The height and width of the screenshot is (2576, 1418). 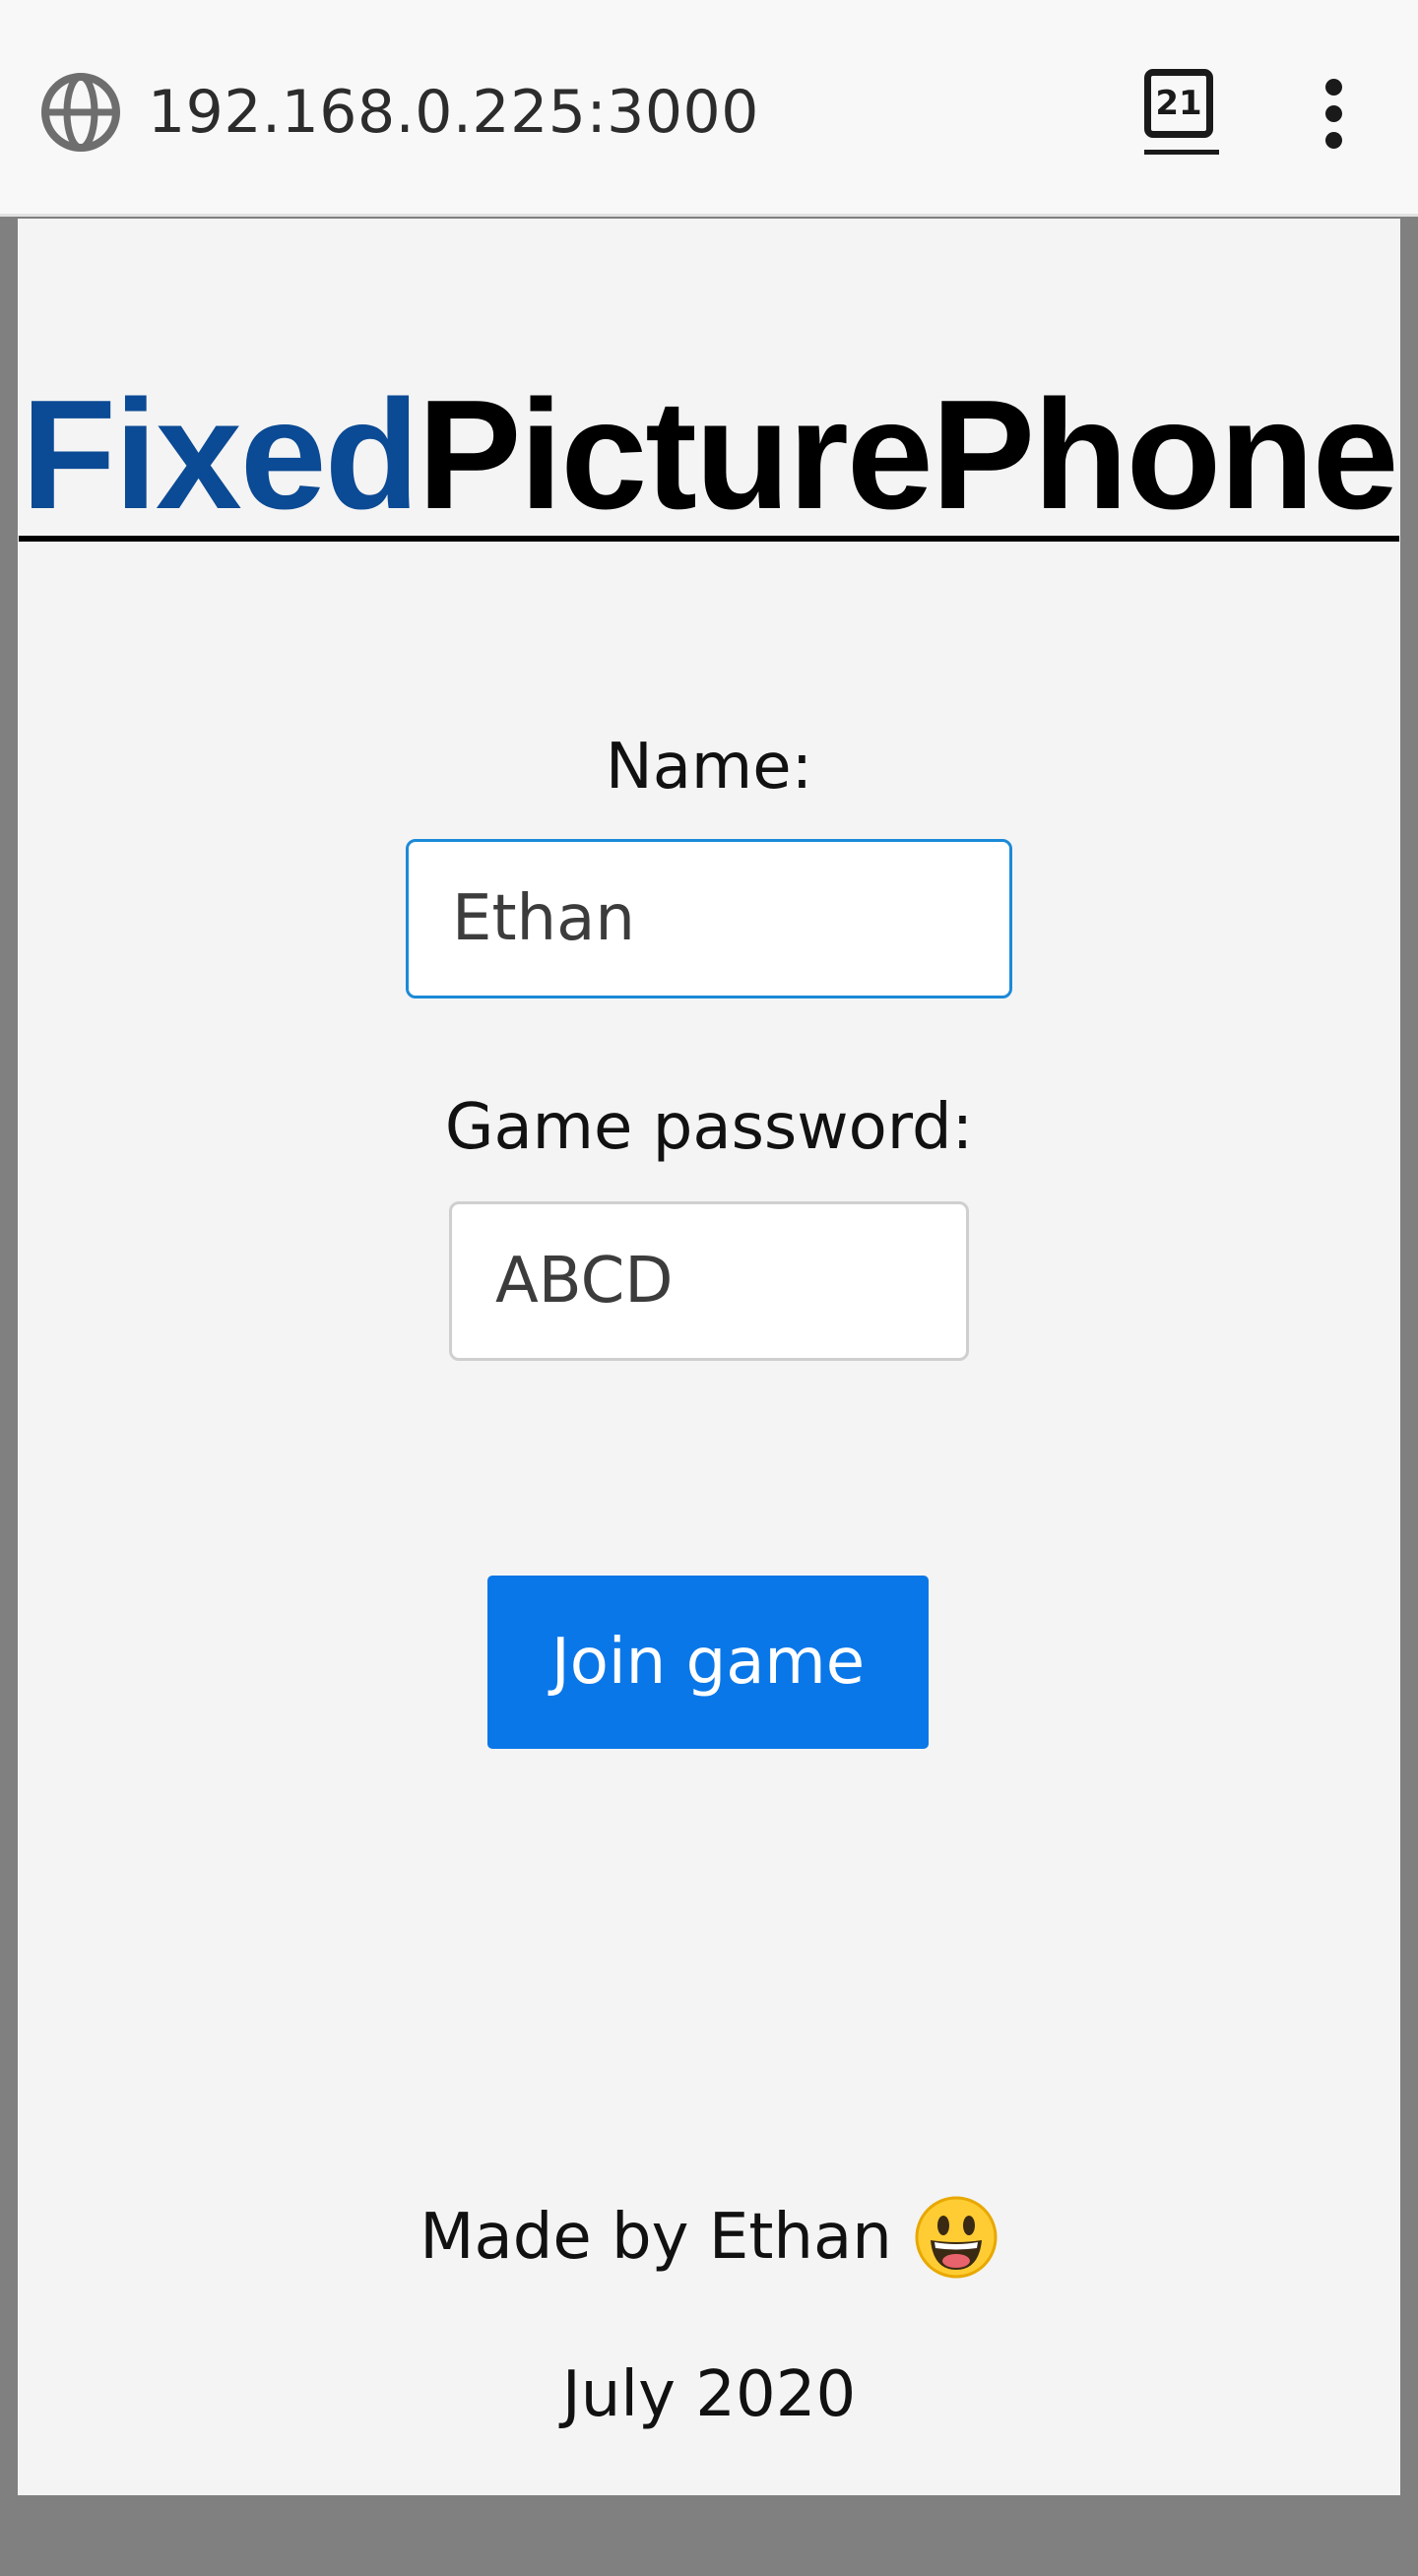 What do you see at coordinates (709, 2394) in the screenshot?
I see `date-line: July 2020` at bounding box center [709, 2394].